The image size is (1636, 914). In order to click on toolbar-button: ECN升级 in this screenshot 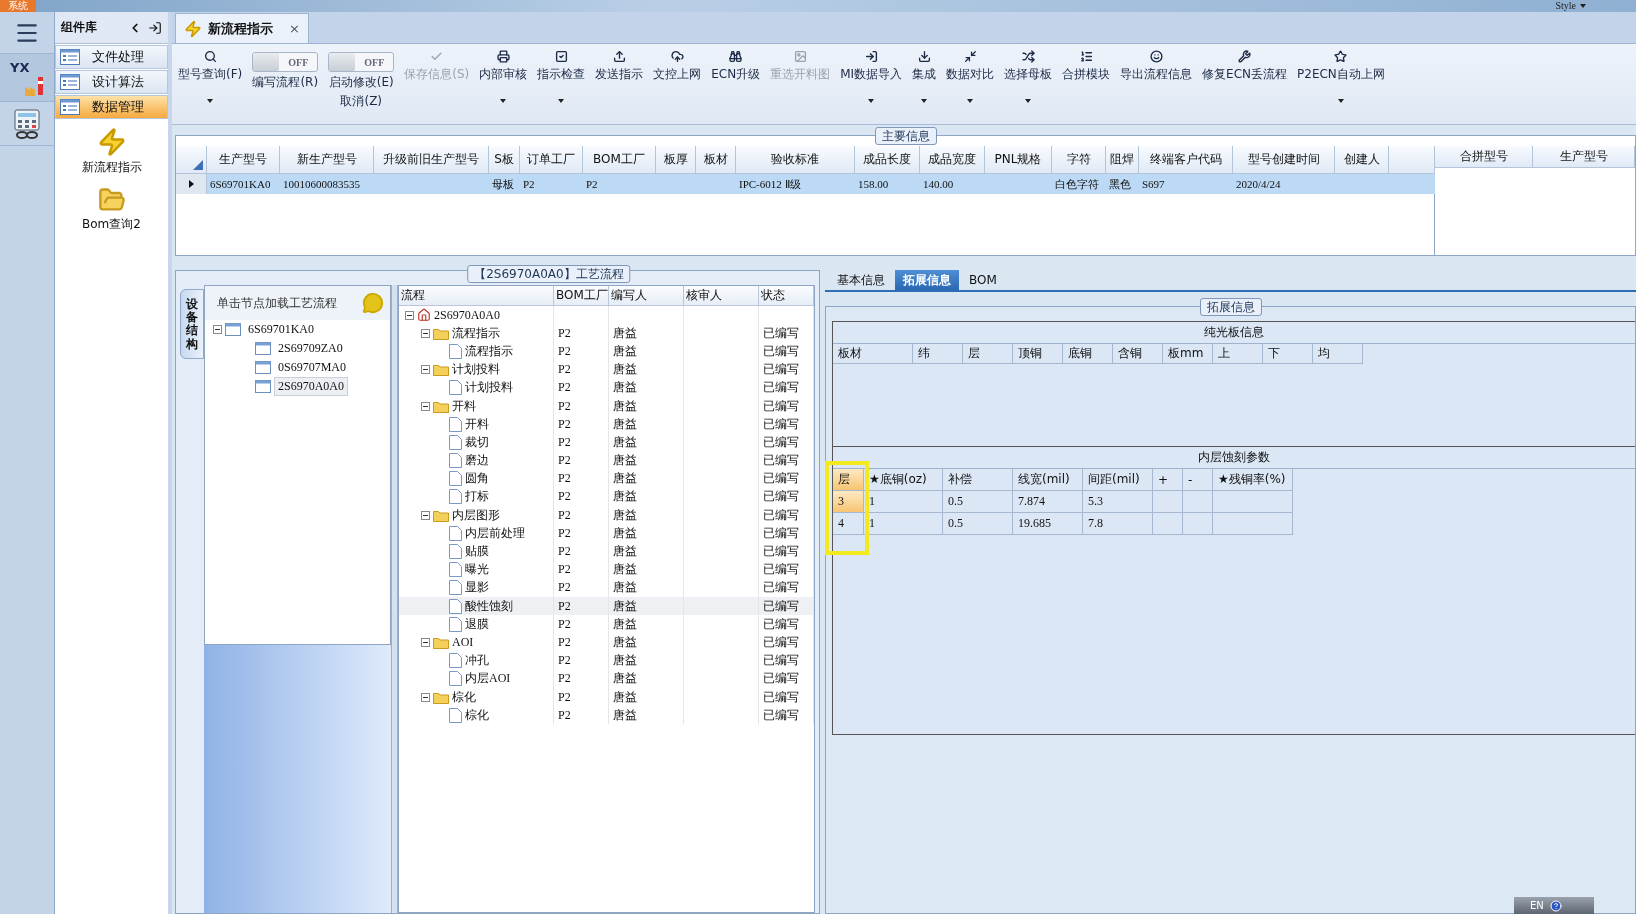, I will do `click(736, 83)`.